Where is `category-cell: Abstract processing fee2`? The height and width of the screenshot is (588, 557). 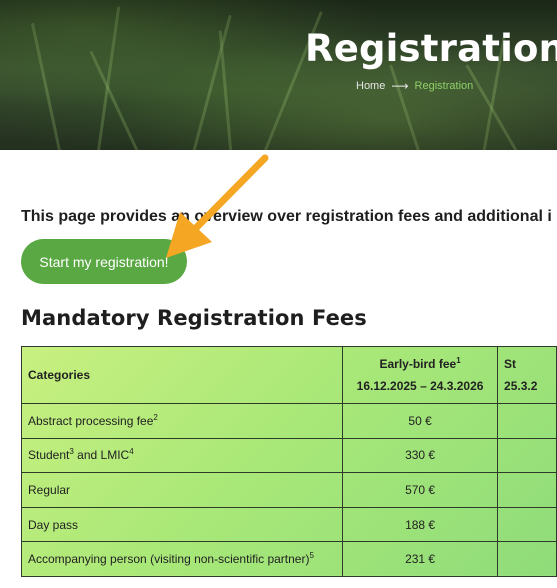 category-cell: Abstract processing fee2 is located at coordinates (182, 421).